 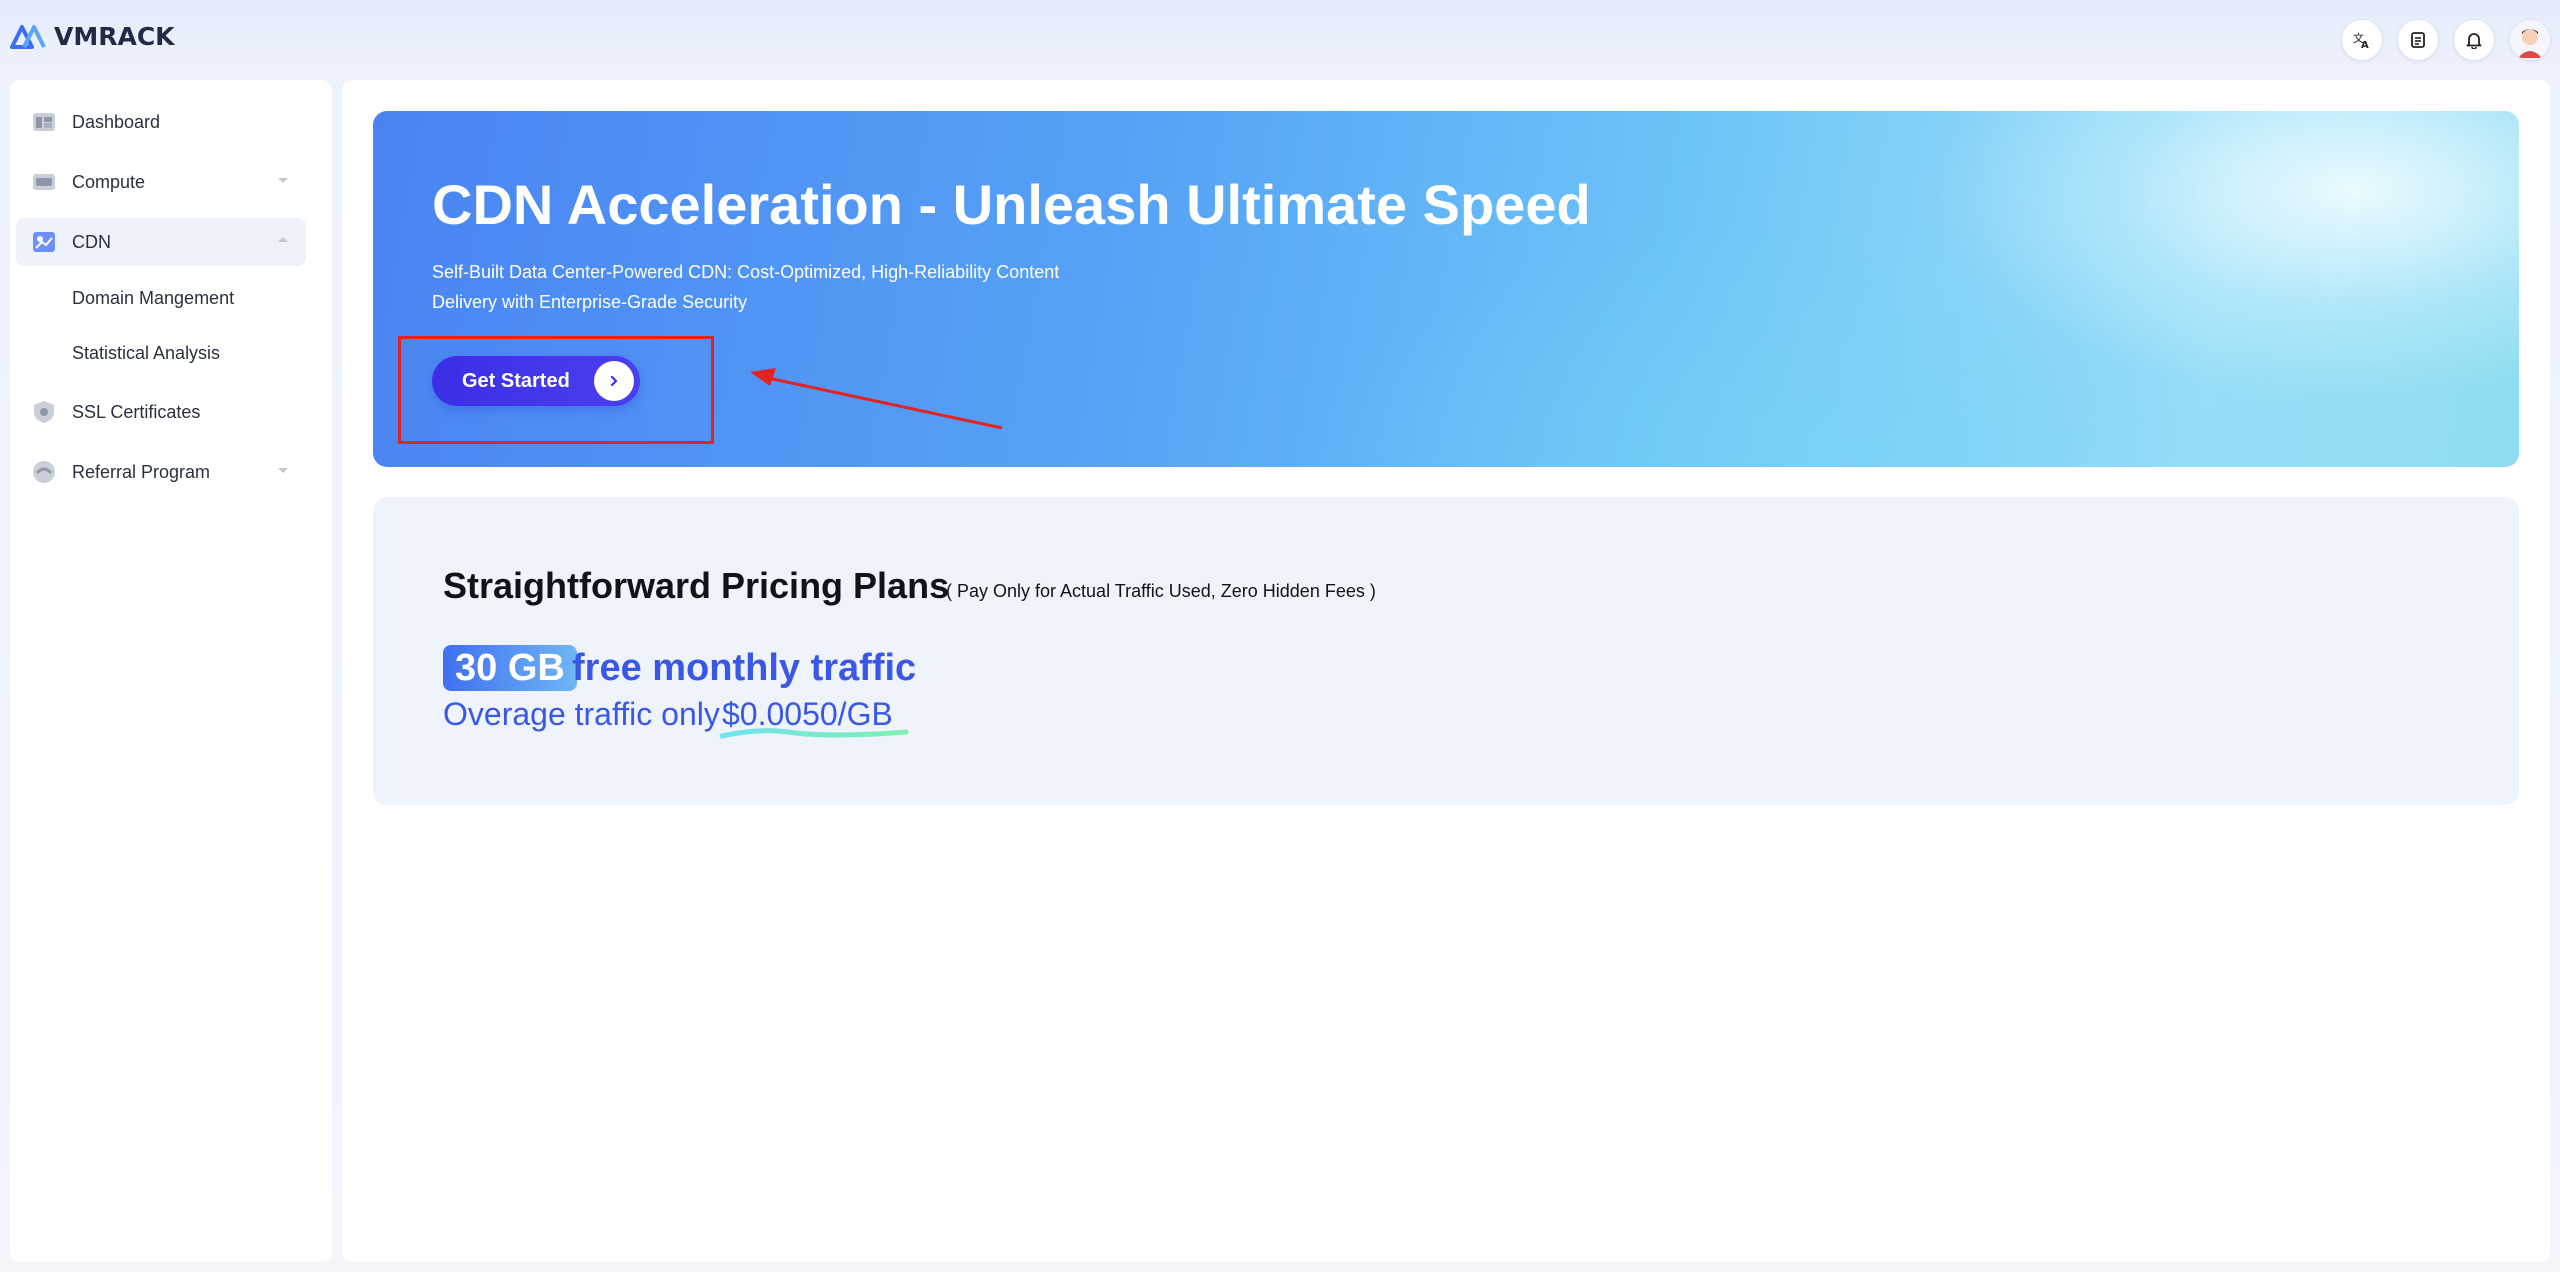 What do you see at coordinates (581, 714) in the screenshot?
I see `overage-text: Overage traffic only` at bounding box center [581, 714].